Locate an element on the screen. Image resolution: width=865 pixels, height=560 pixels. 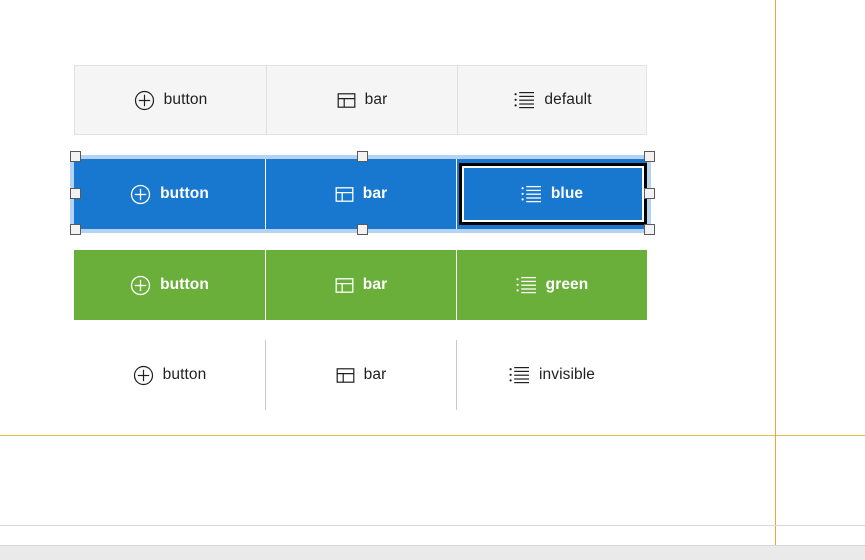
segment-label: blue is located at coordinates (567, 194).